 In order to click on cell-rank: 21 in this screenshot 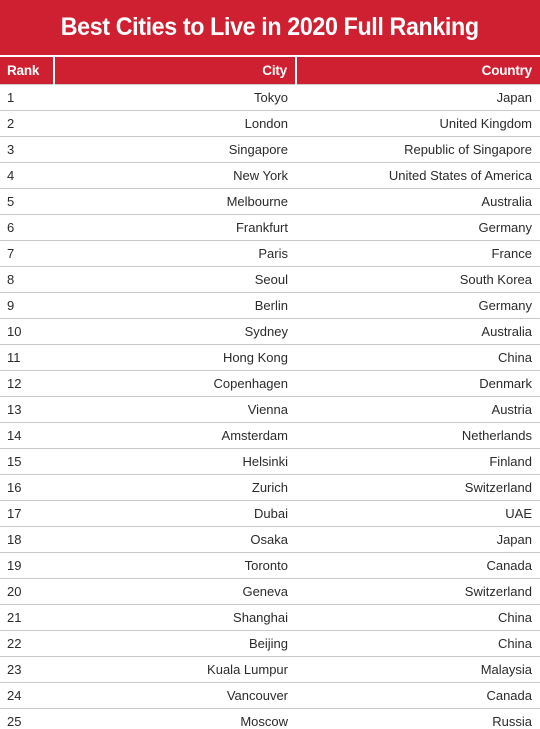, I will do `click(14, 617)`.